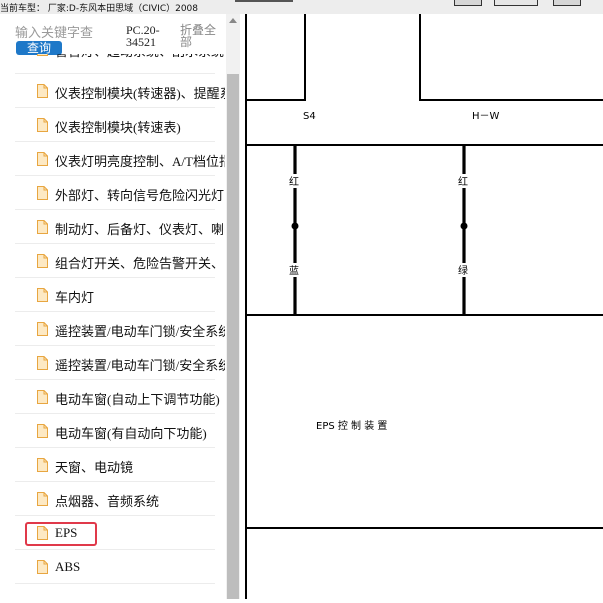 Image resolution: width=603 pixels, height=603 pixels. Describe the element at coordinates (39, 48) in the screenshot. I see `search-button: 查询` at that location.